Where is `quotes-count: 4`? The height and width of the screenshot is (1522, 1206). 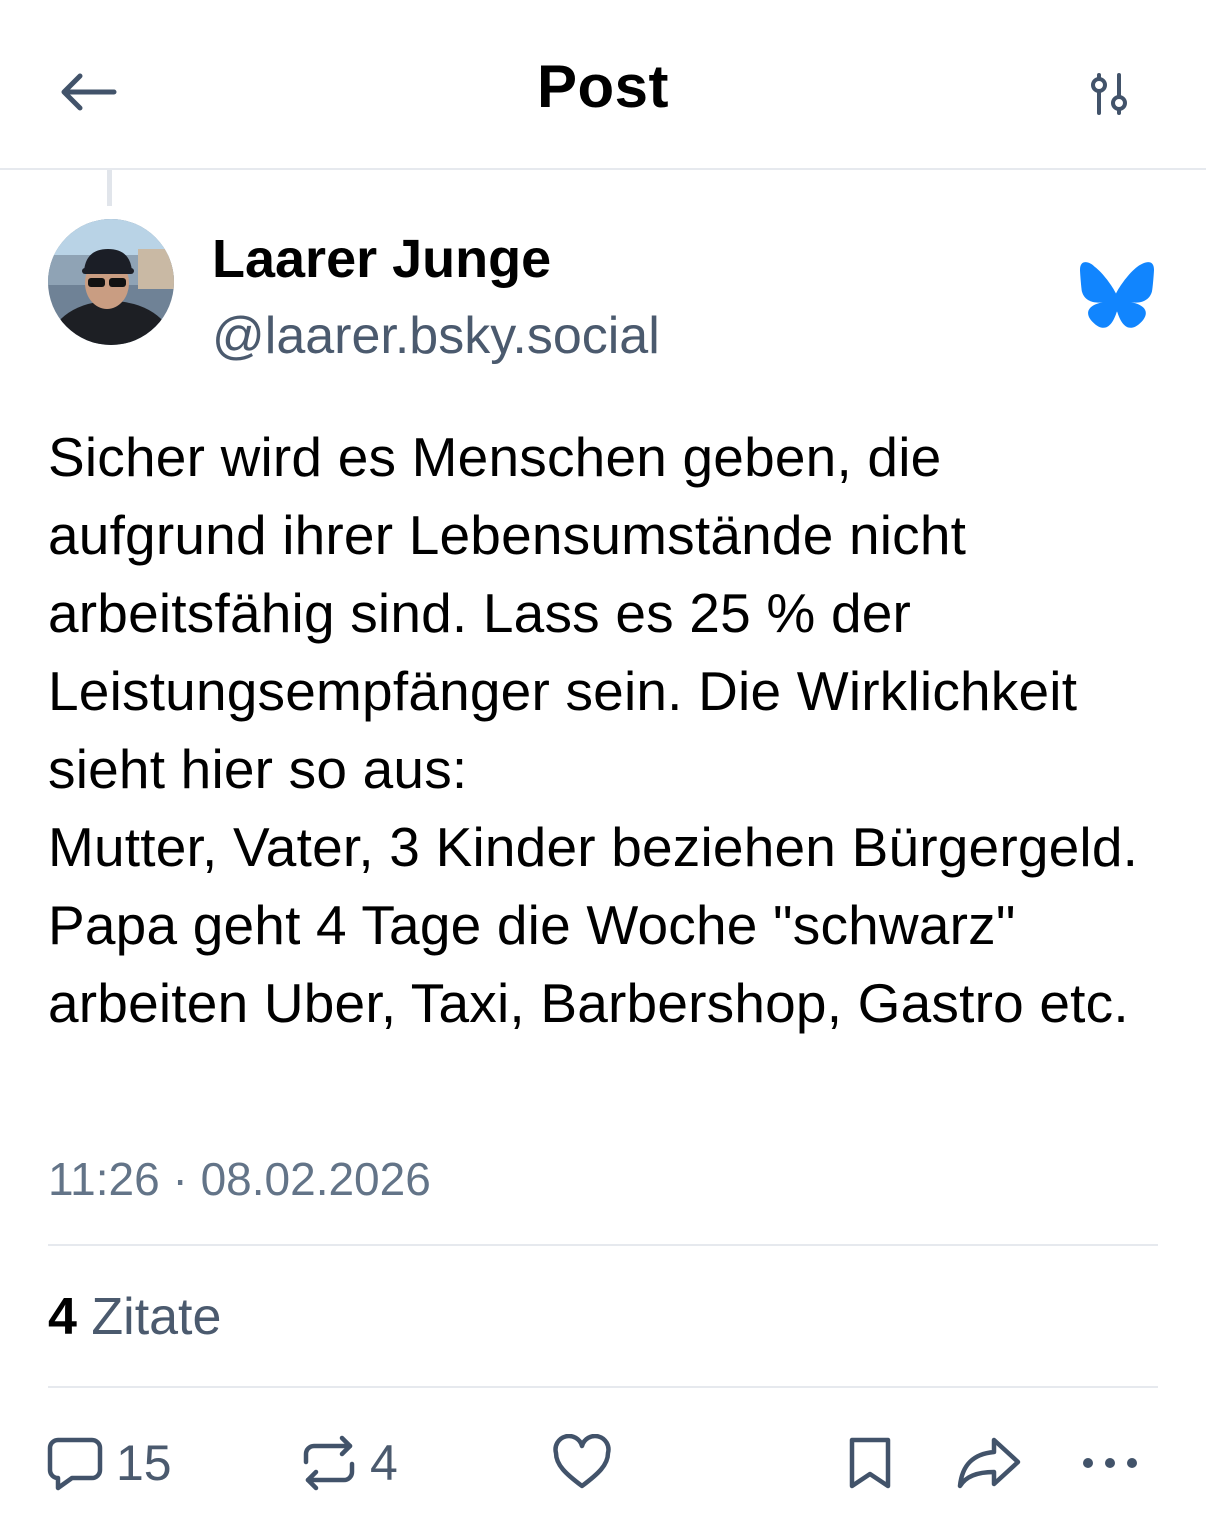 quotes-count: 4 is located at coordinates (62, 1317).